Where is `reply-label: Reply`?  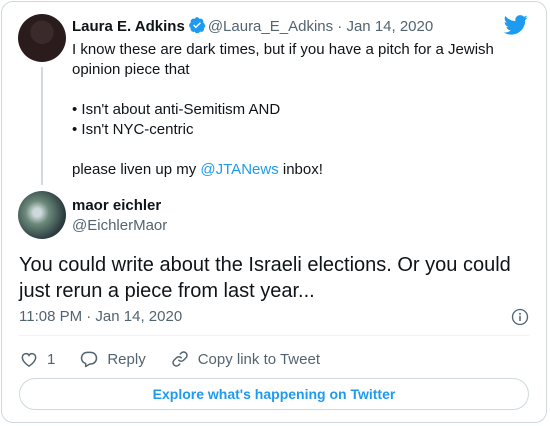 reply-label: Reply is located at coordinates (126, 359).